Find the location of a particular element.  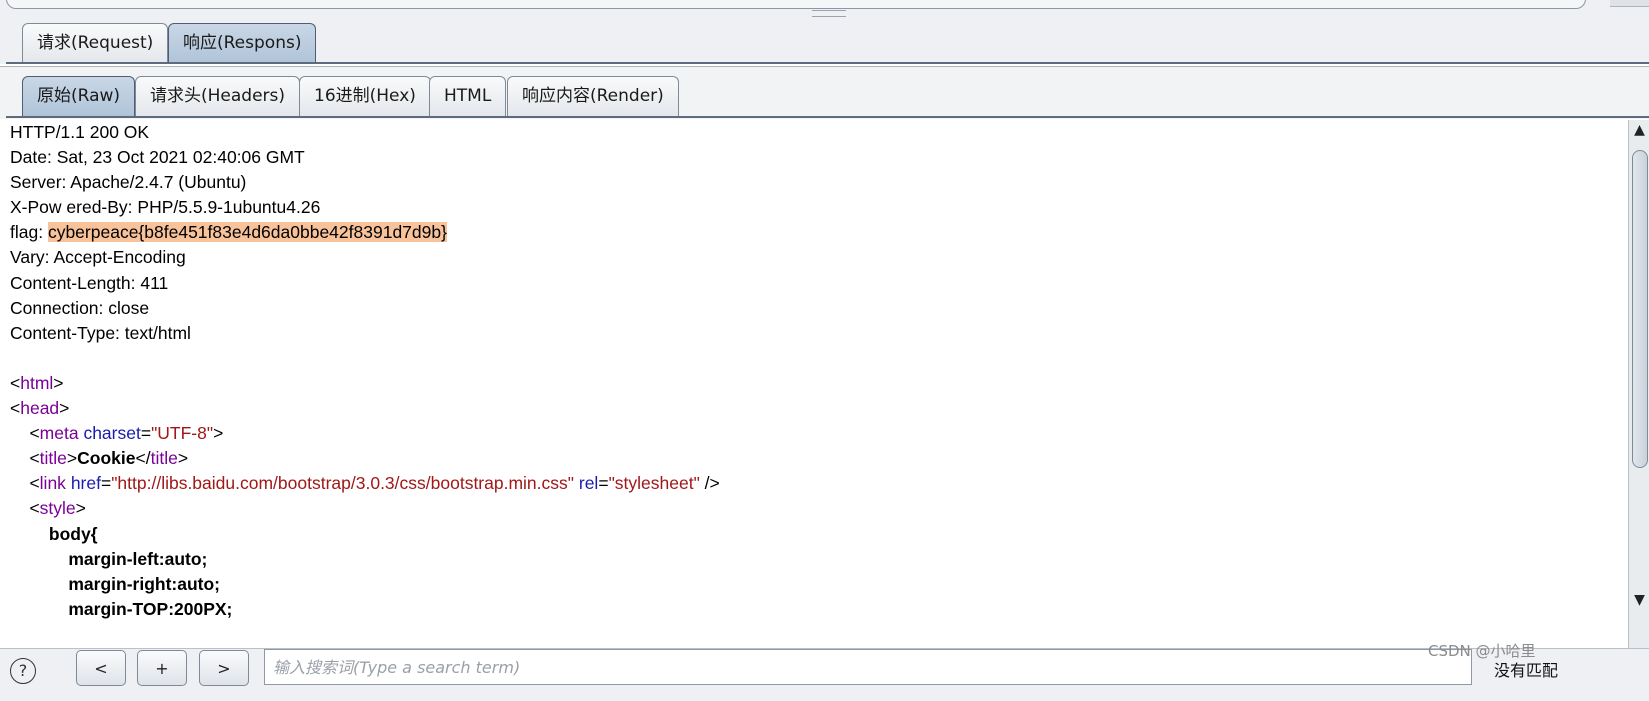

css-rule: margin-right:auto; is located at coordinates (144, 583).